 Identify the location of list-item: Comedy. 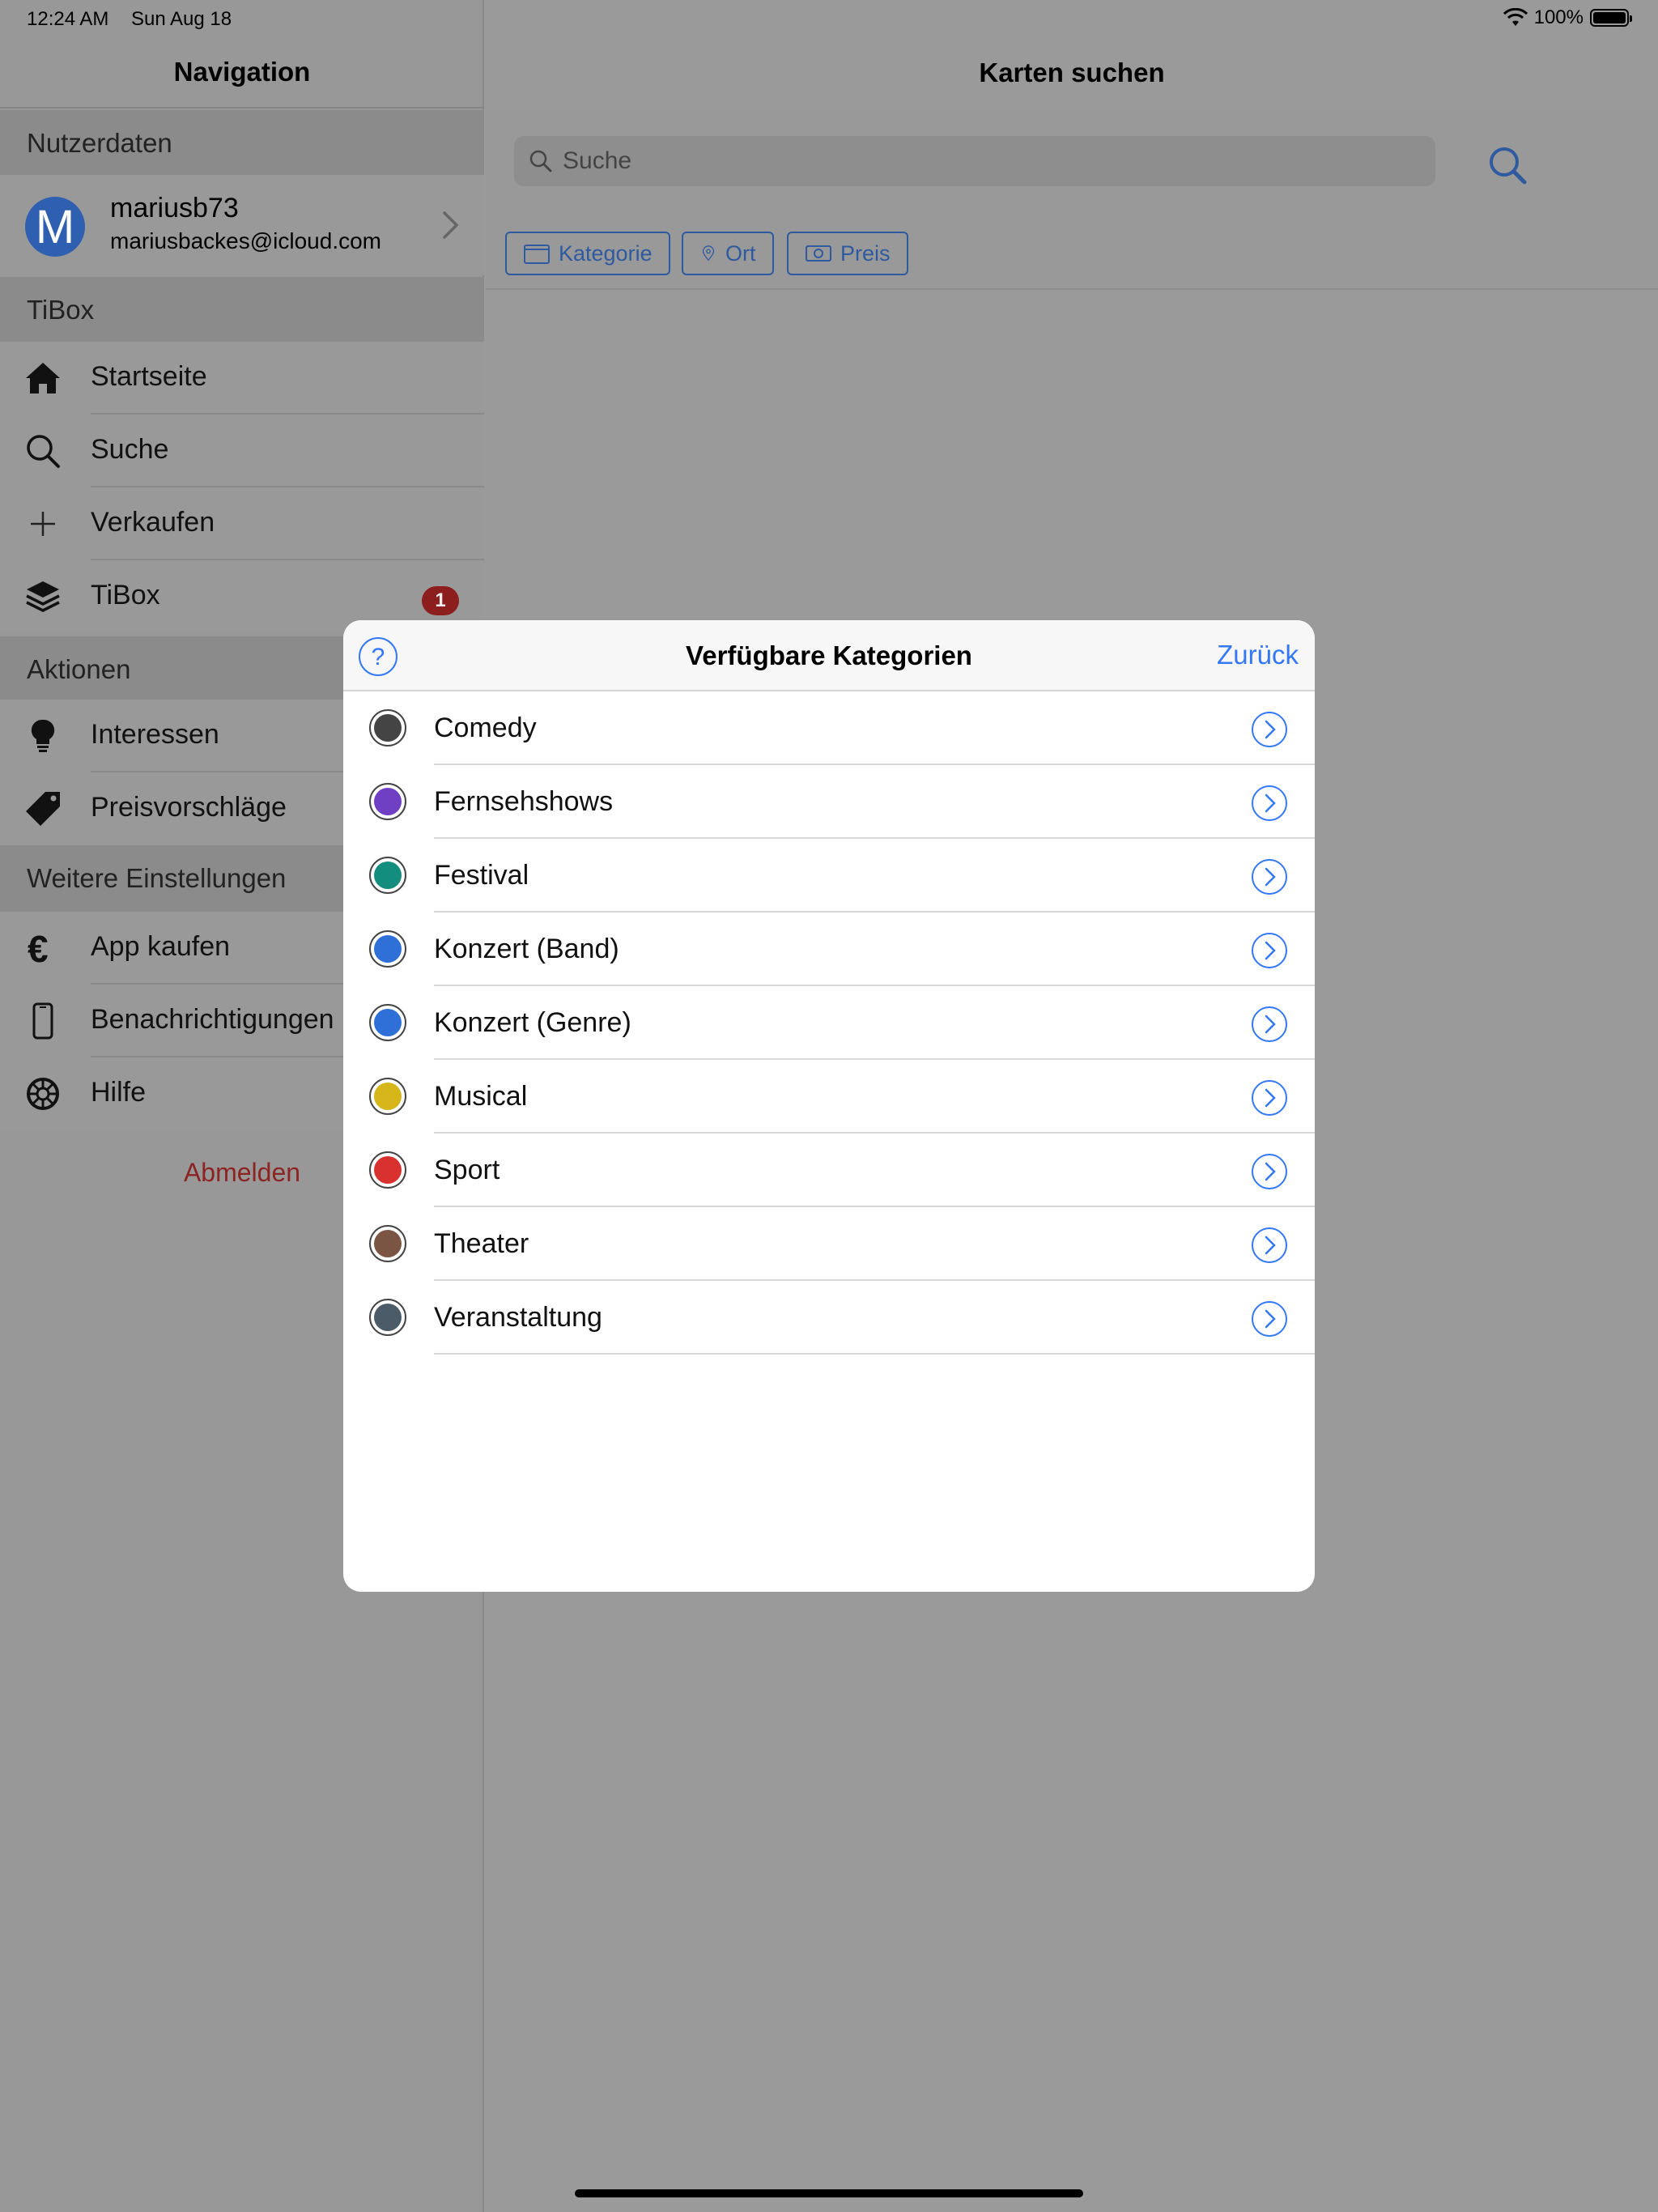
(829, 728).